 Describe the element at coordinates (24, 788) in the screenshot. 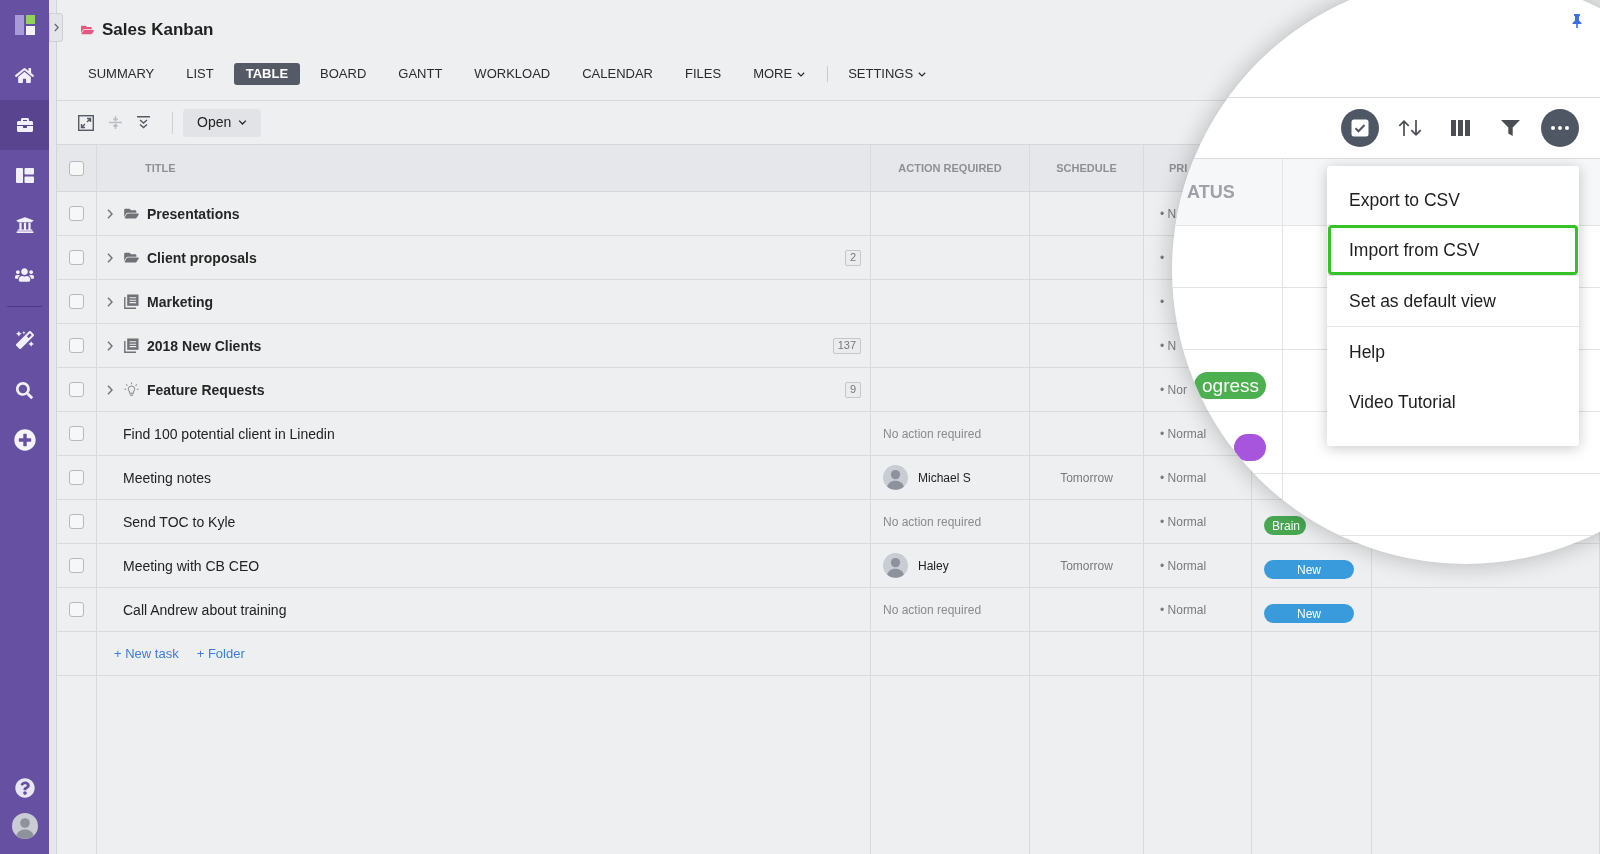

I see `help-icon` at that location.